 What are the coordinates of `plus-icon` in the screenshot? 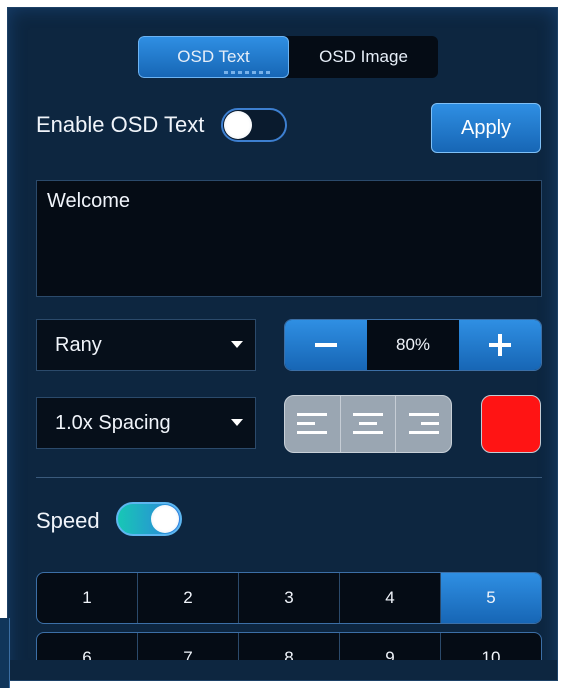 It's located at (500, 345).